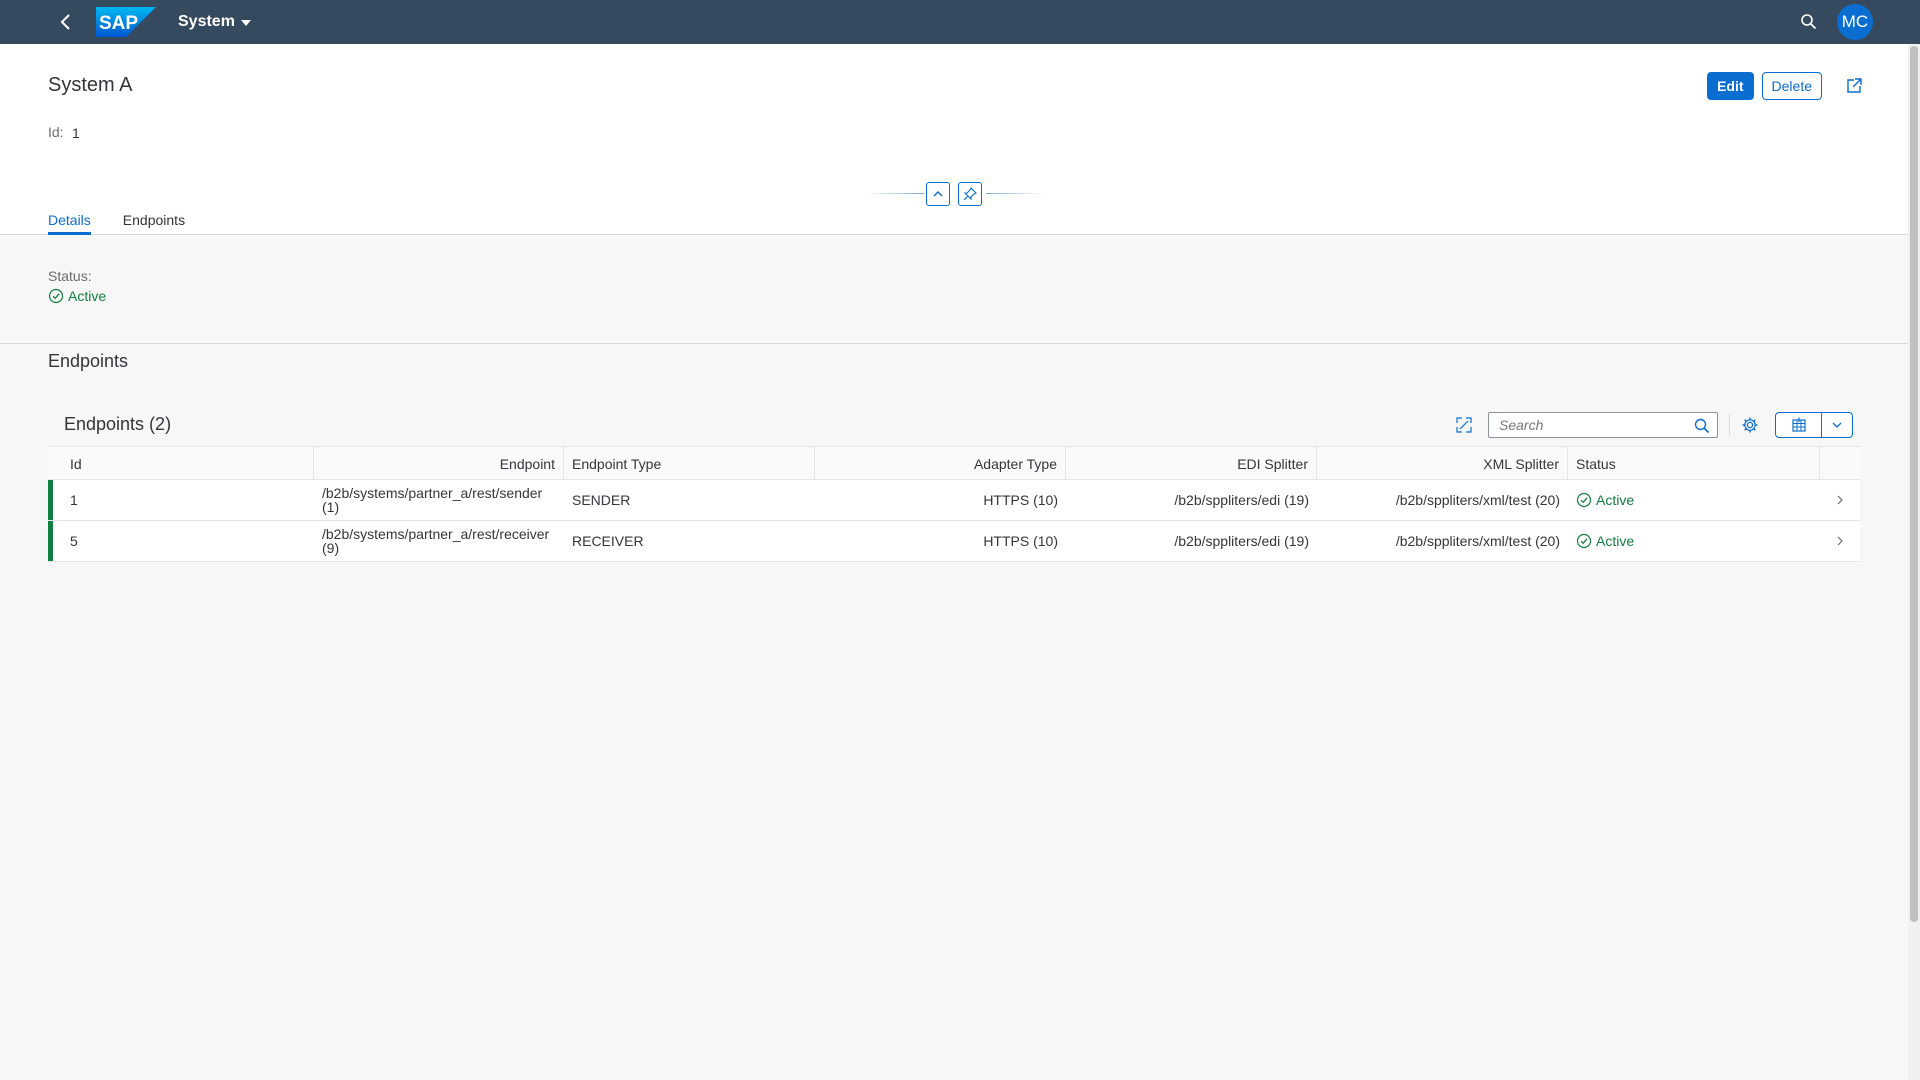 The image size is (1920, 1080). Describe the element at coordinates (206, 21) in the screenshot. I see `app-title: System` at that location.